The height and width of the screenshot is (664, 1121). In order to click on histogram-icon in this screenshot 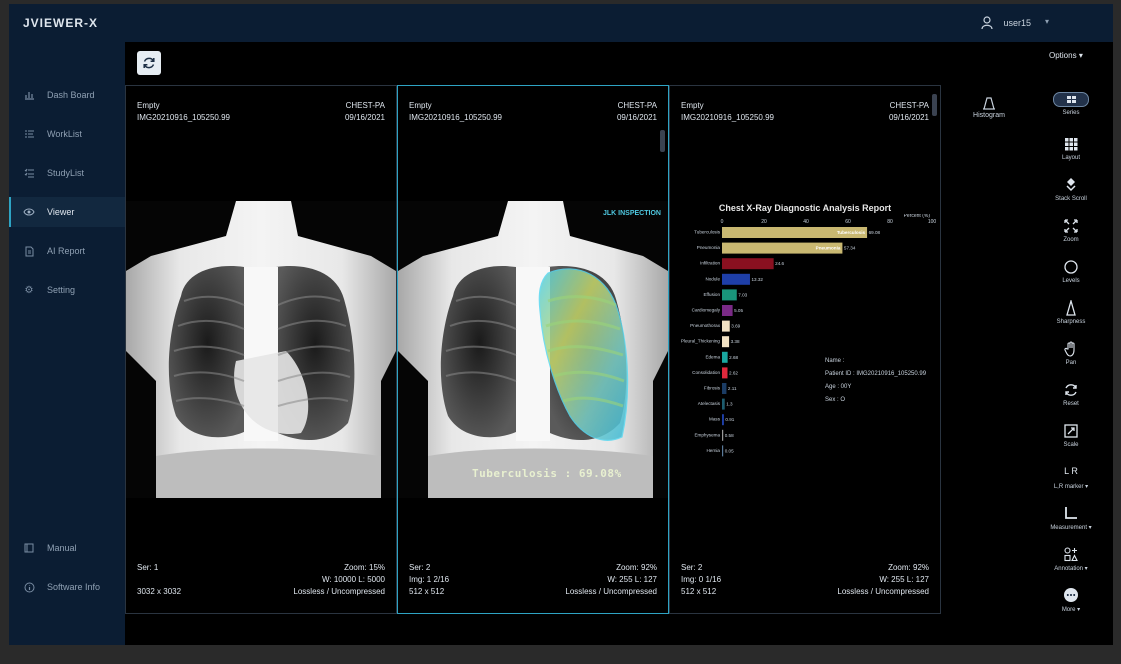, I will do `click(989, 103)`.